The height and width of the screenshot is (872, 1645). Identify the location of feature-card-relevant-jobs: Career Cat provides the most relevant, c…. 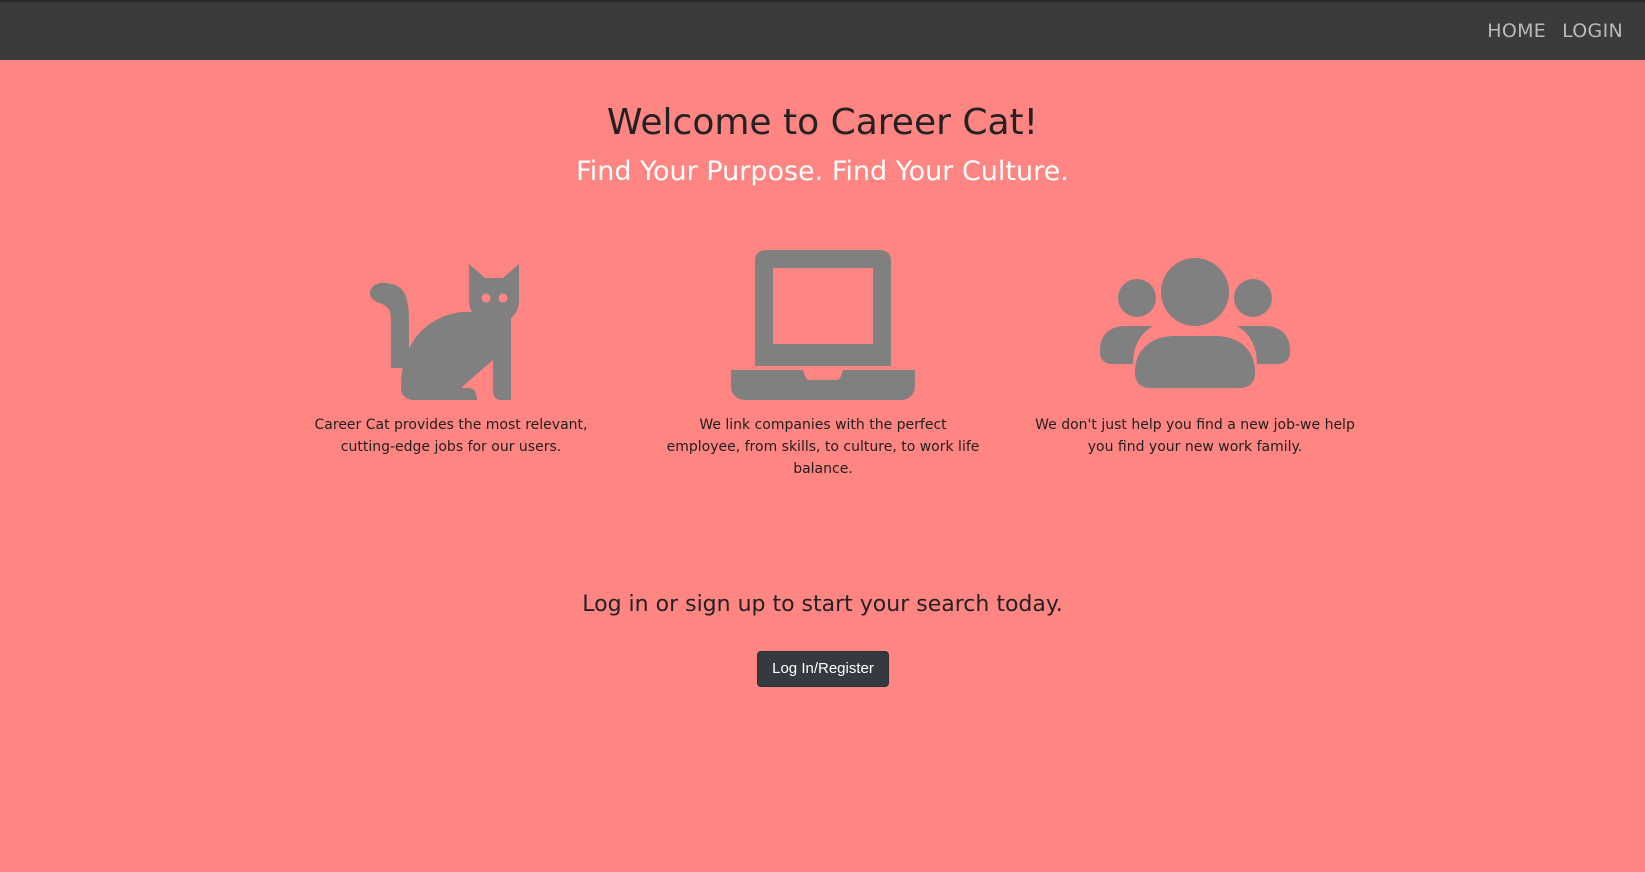
(451, 351).